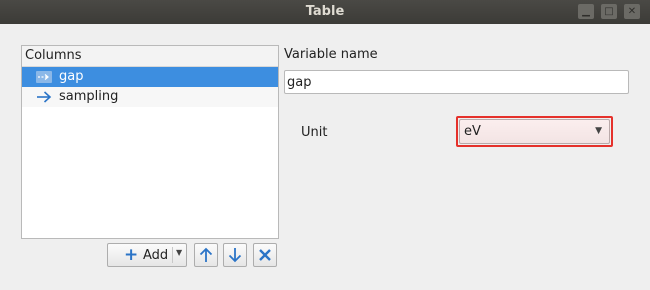  What do you see at coordinates (150, 77) in the screenshot?
I see `list-item-gap: gap` at bounding box center [150, 77].